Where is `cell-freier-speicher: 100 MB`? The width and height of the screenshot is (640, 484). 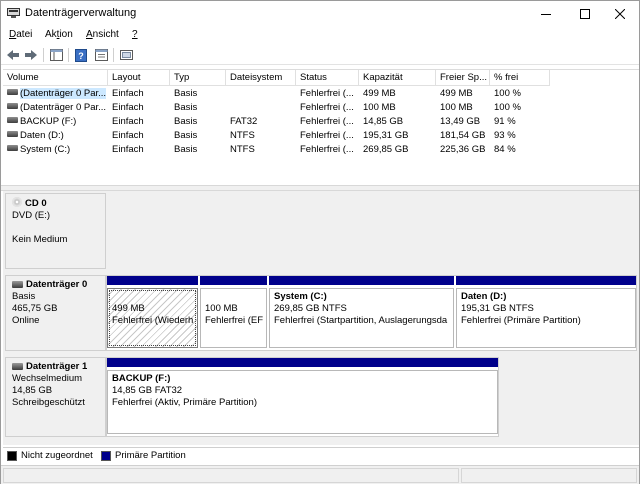 cell-freier-speicher: 100 MB is located at coordinates (456, 107).